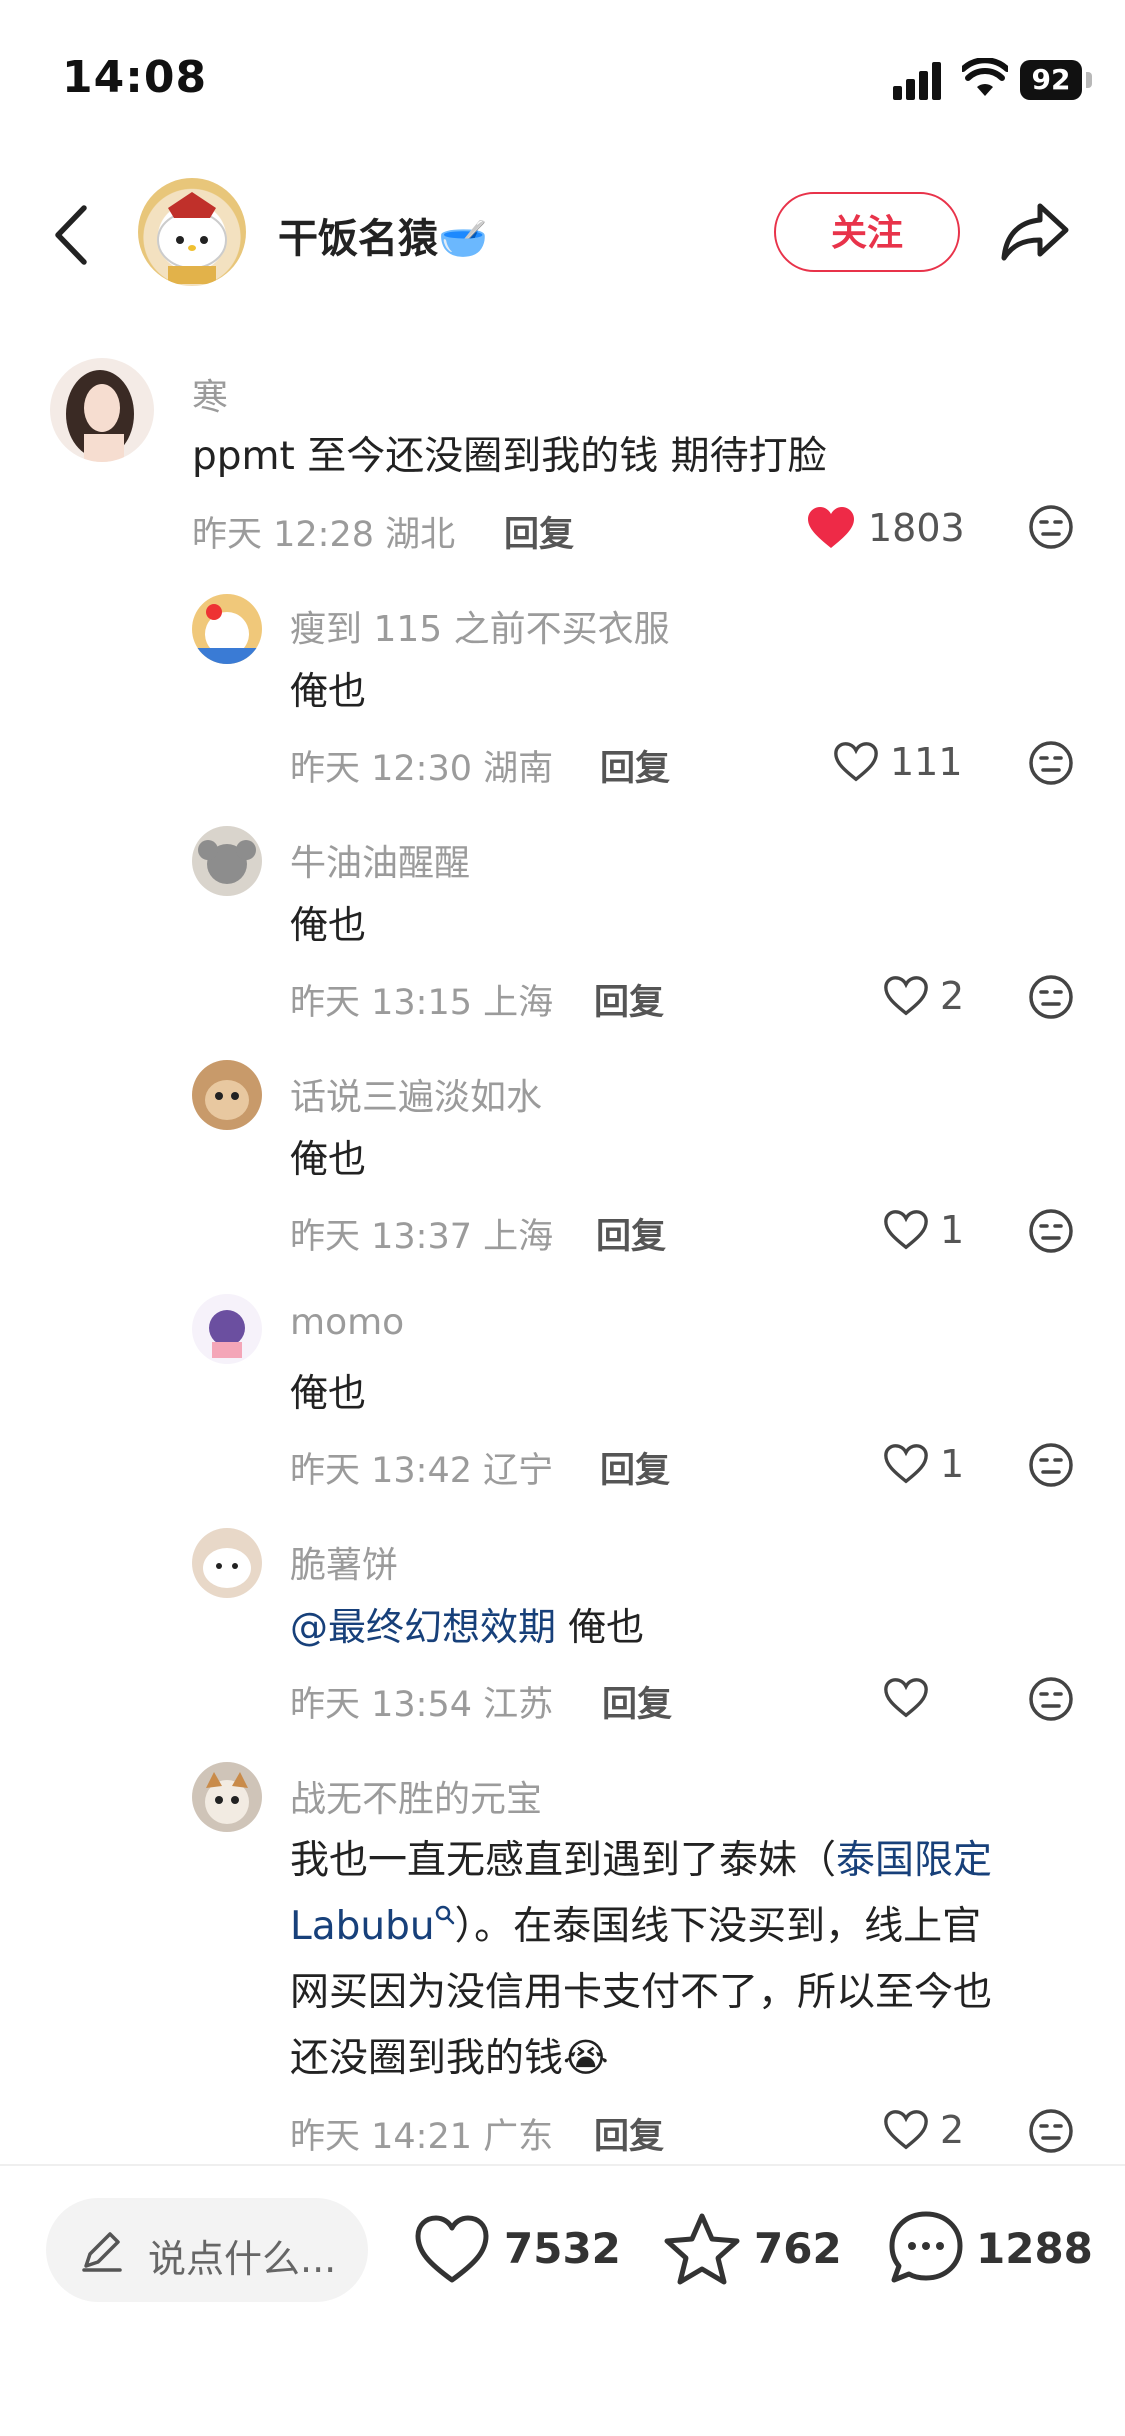 The image size is (1125, 2436). I want to click on reply-text-segment: ）。在泰国线下没买到，线上官, so click(718, 1926).